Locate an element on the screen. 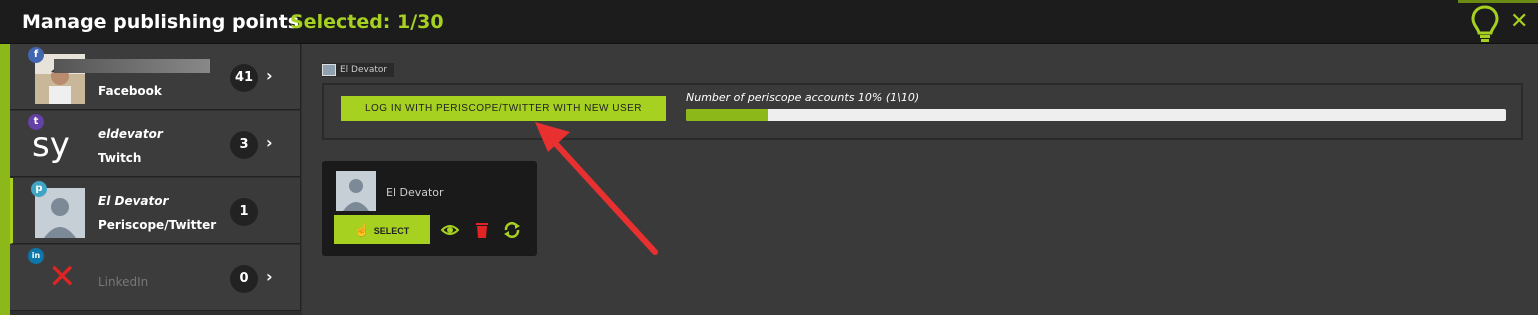  page-title: Manage publishing points is located at coordinates (161, 22).